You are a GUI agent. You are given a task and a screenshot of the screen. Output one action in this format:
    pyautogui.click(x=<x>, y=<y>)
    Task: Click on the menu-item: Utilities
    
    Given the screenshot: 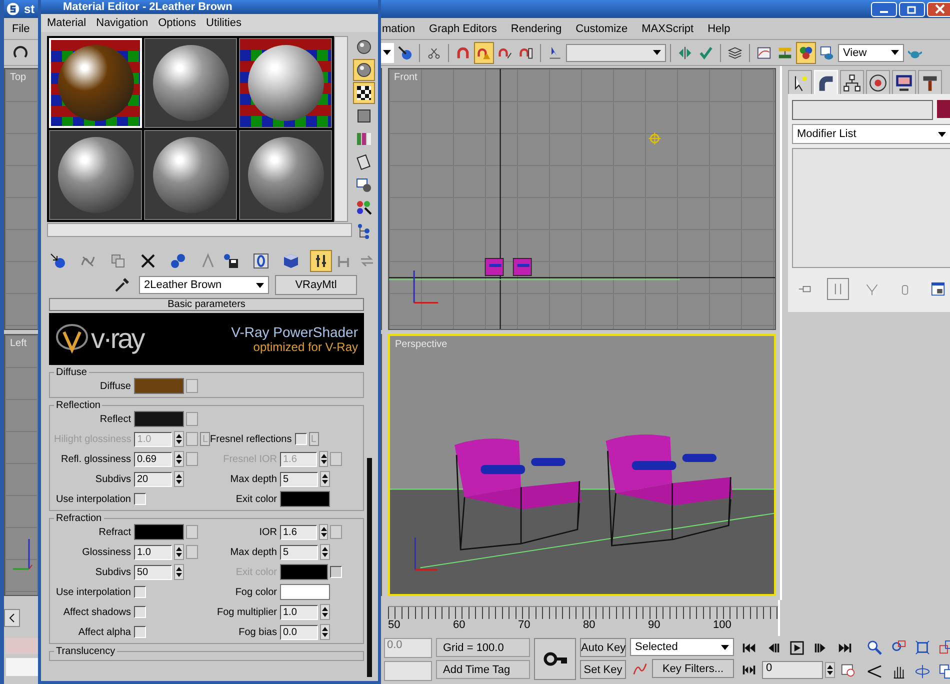 What is the action you would take?
    pyautogui.click(x=224, y=23)
    